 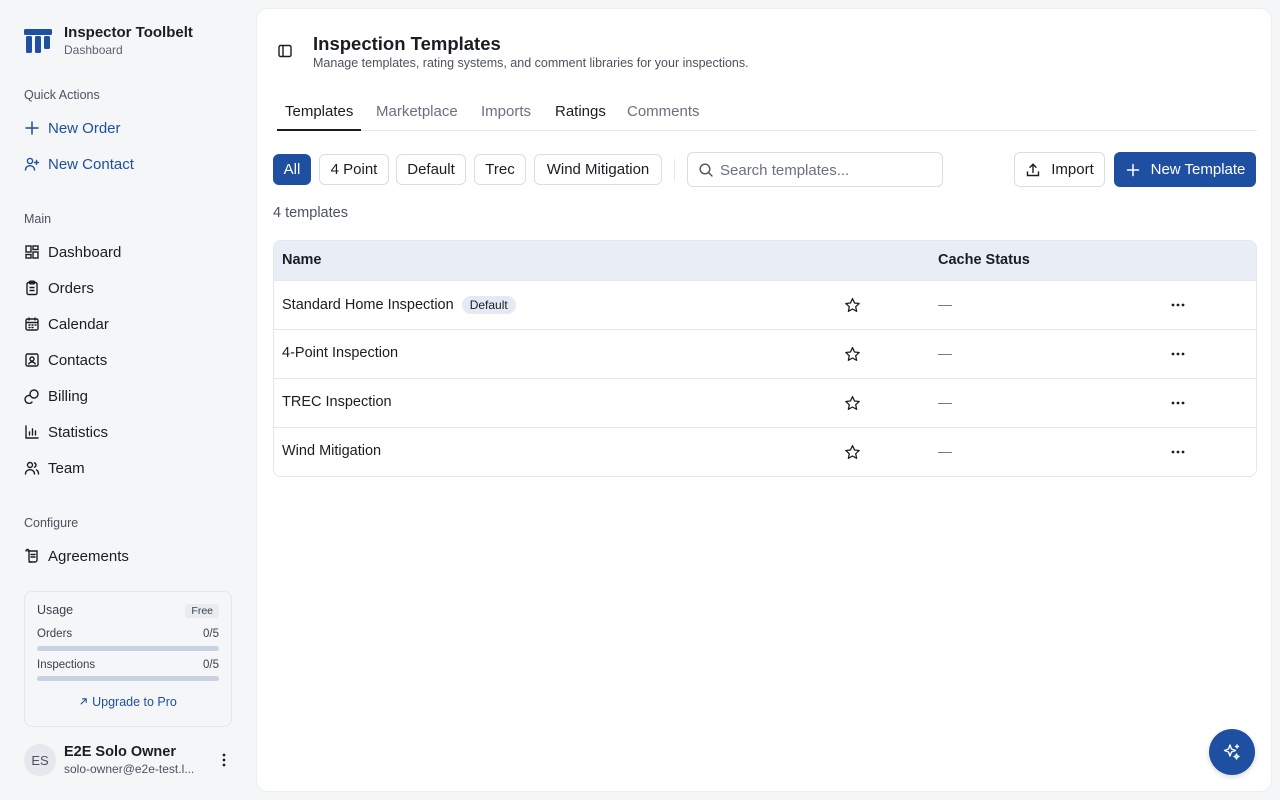 What do you see at coordinates (91, 164) in the screenshot?
I see `new-contact-label: New Contact` at bounding box center [91, 164].